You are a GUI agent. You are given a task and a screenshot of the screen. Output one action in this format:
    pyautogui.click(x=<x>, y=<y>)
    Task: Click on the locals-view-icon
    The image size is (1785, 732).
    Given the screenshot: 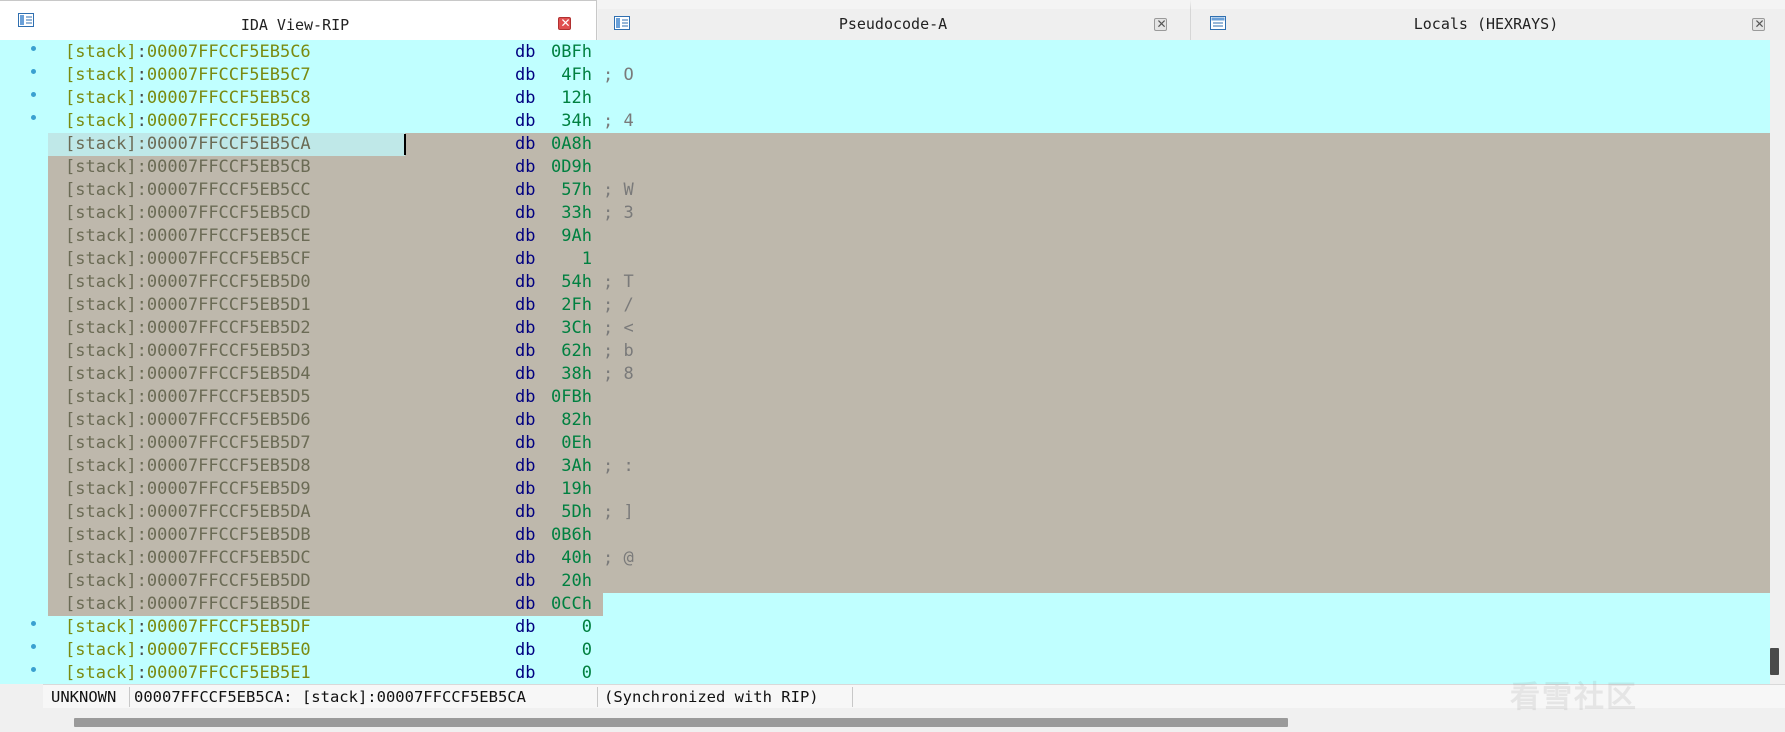 What is the action you would take?
    pyautogui.click(x=1218, y=23)
    